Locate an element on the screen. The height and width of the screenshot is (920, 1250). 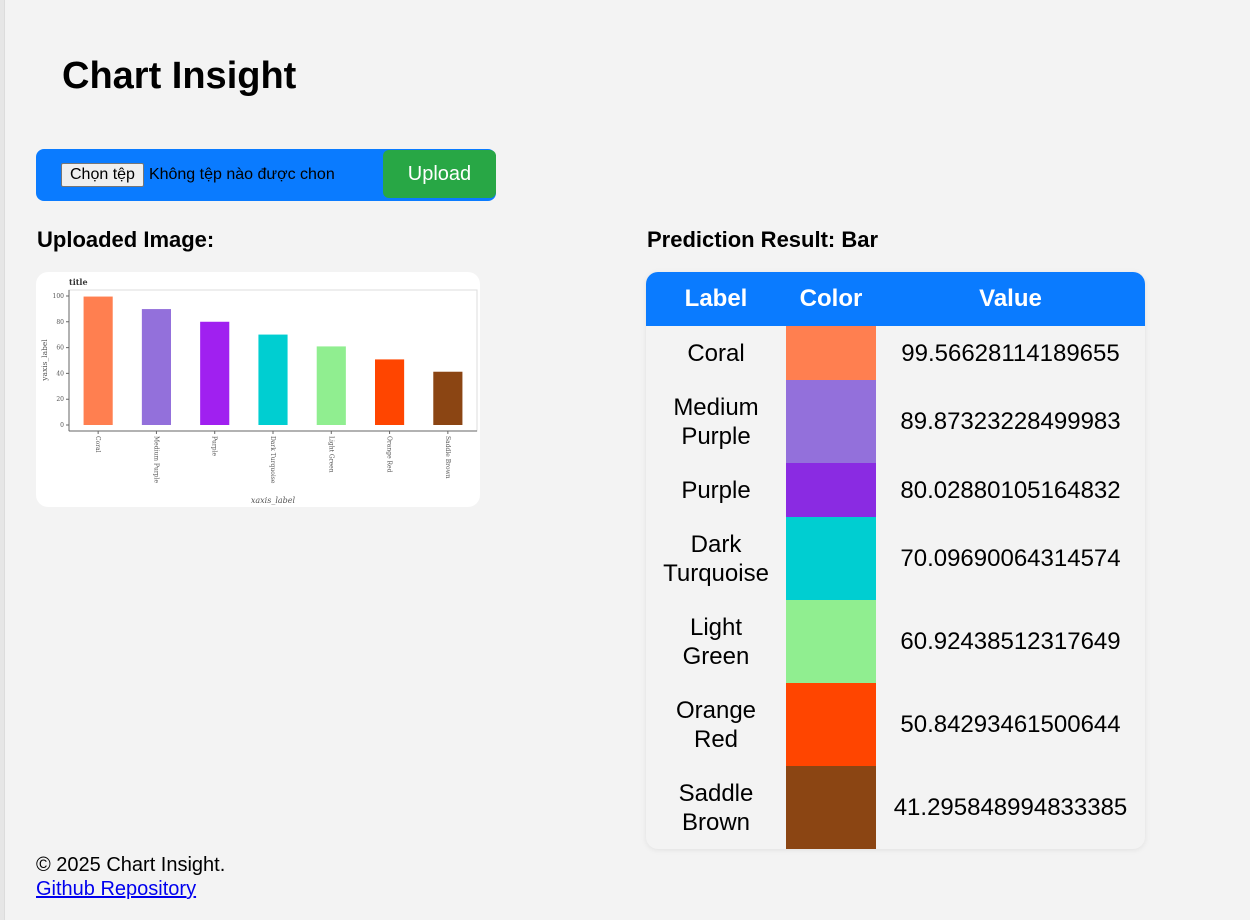
y-tick-label: 40 is located at coordinates (60, 373).